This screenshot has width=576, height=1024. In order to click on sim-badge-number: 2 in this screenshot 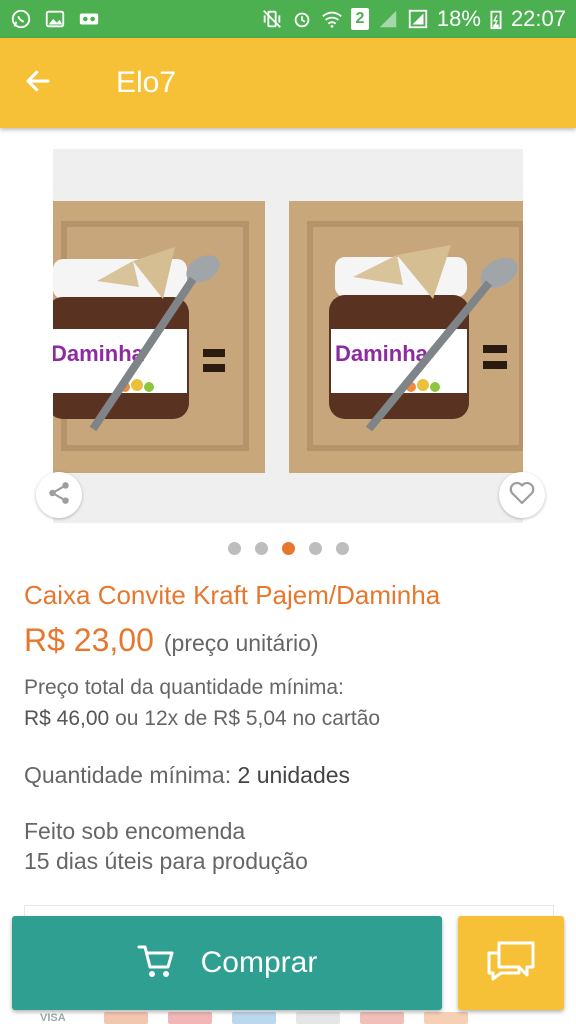, I will do `click(360, 18)`.